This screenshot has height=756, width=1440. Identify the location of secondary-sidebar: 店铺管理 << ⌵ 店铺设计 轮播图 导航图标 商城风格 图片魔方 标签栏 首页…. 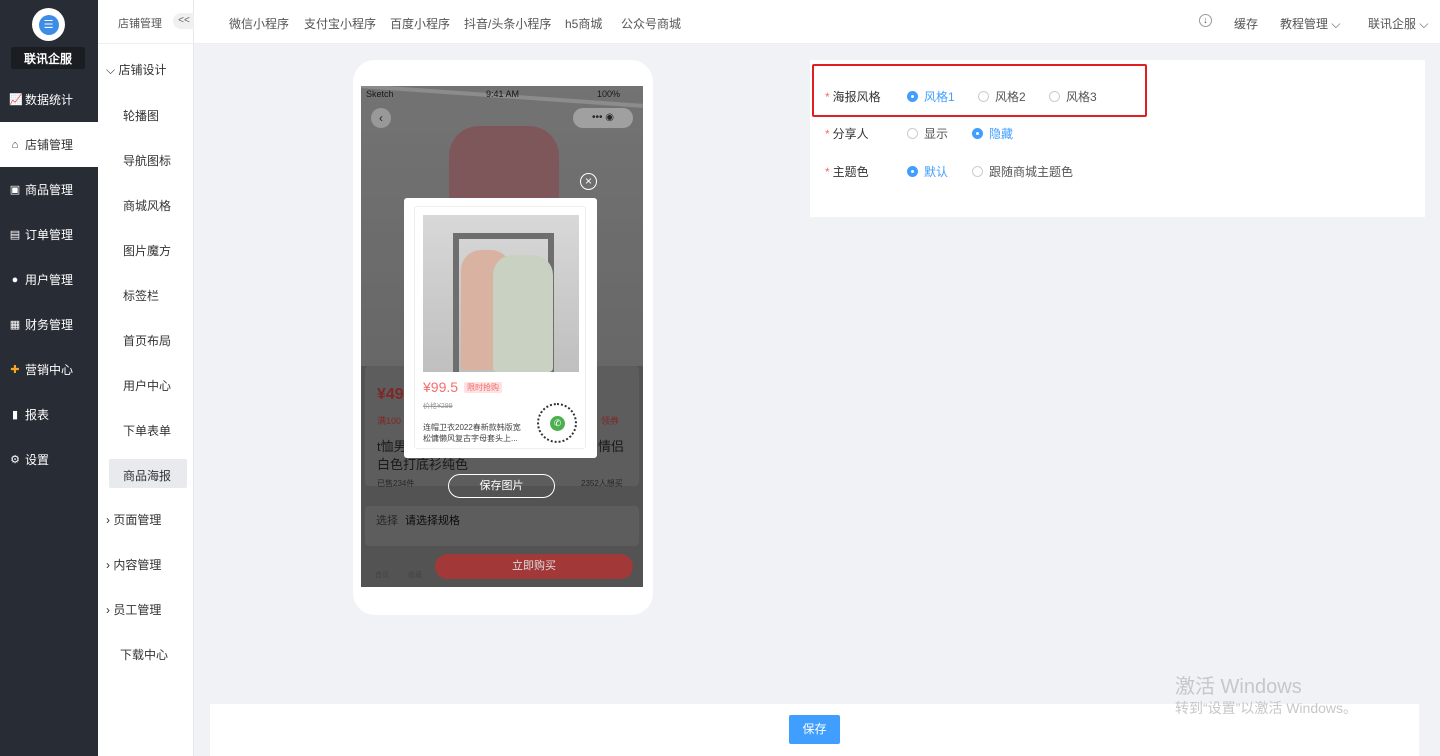
(146, 378).